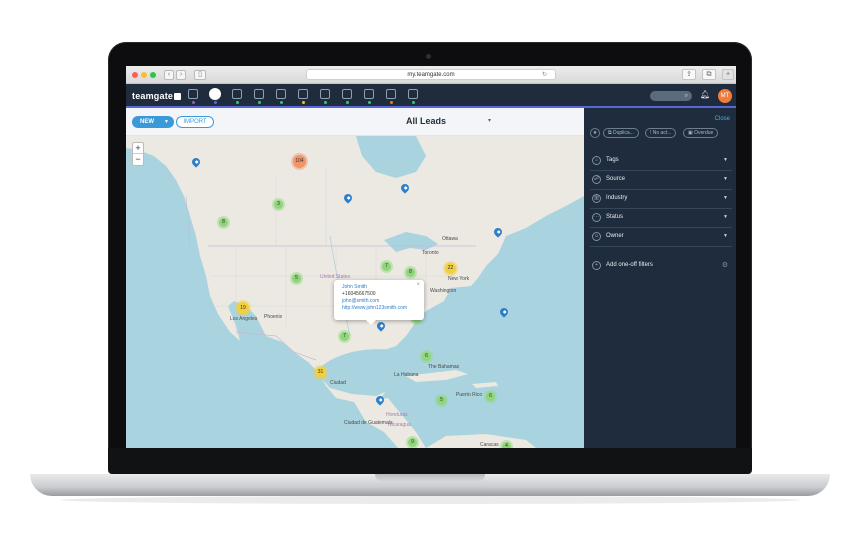 This screenshot has width=860, height=560. I want to click on map-cluster: 4, so click(506, 445).